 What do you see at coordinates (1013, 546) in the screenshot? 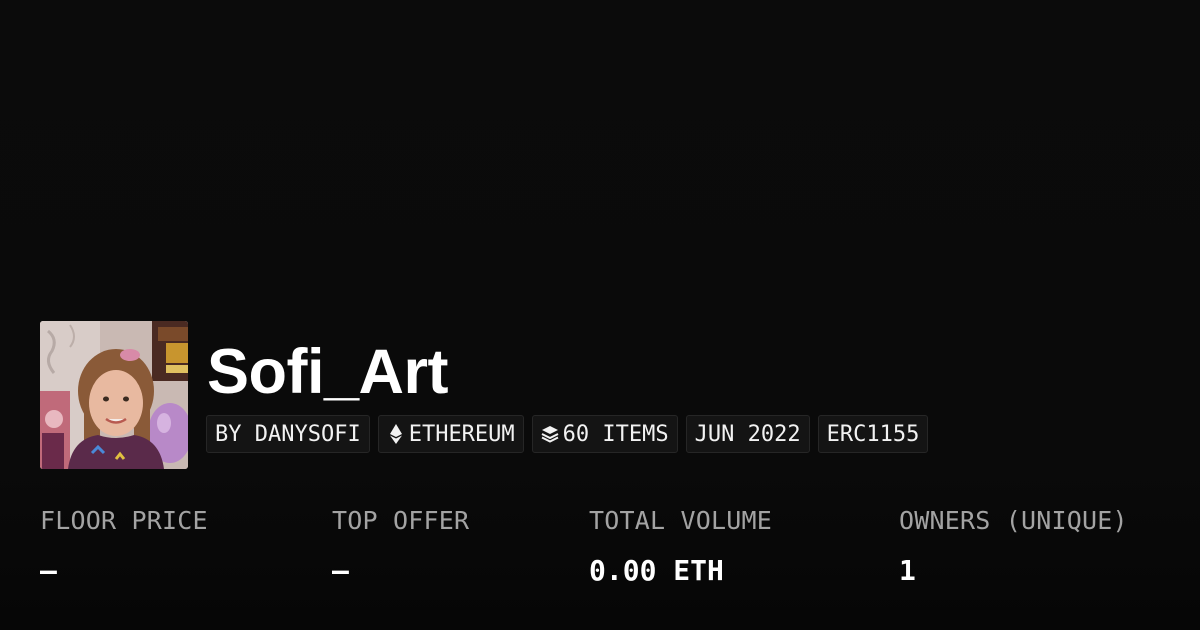
I see `stat-owners: OWNERS (UNIQUE) 1` at bounding box center [1013, 546].